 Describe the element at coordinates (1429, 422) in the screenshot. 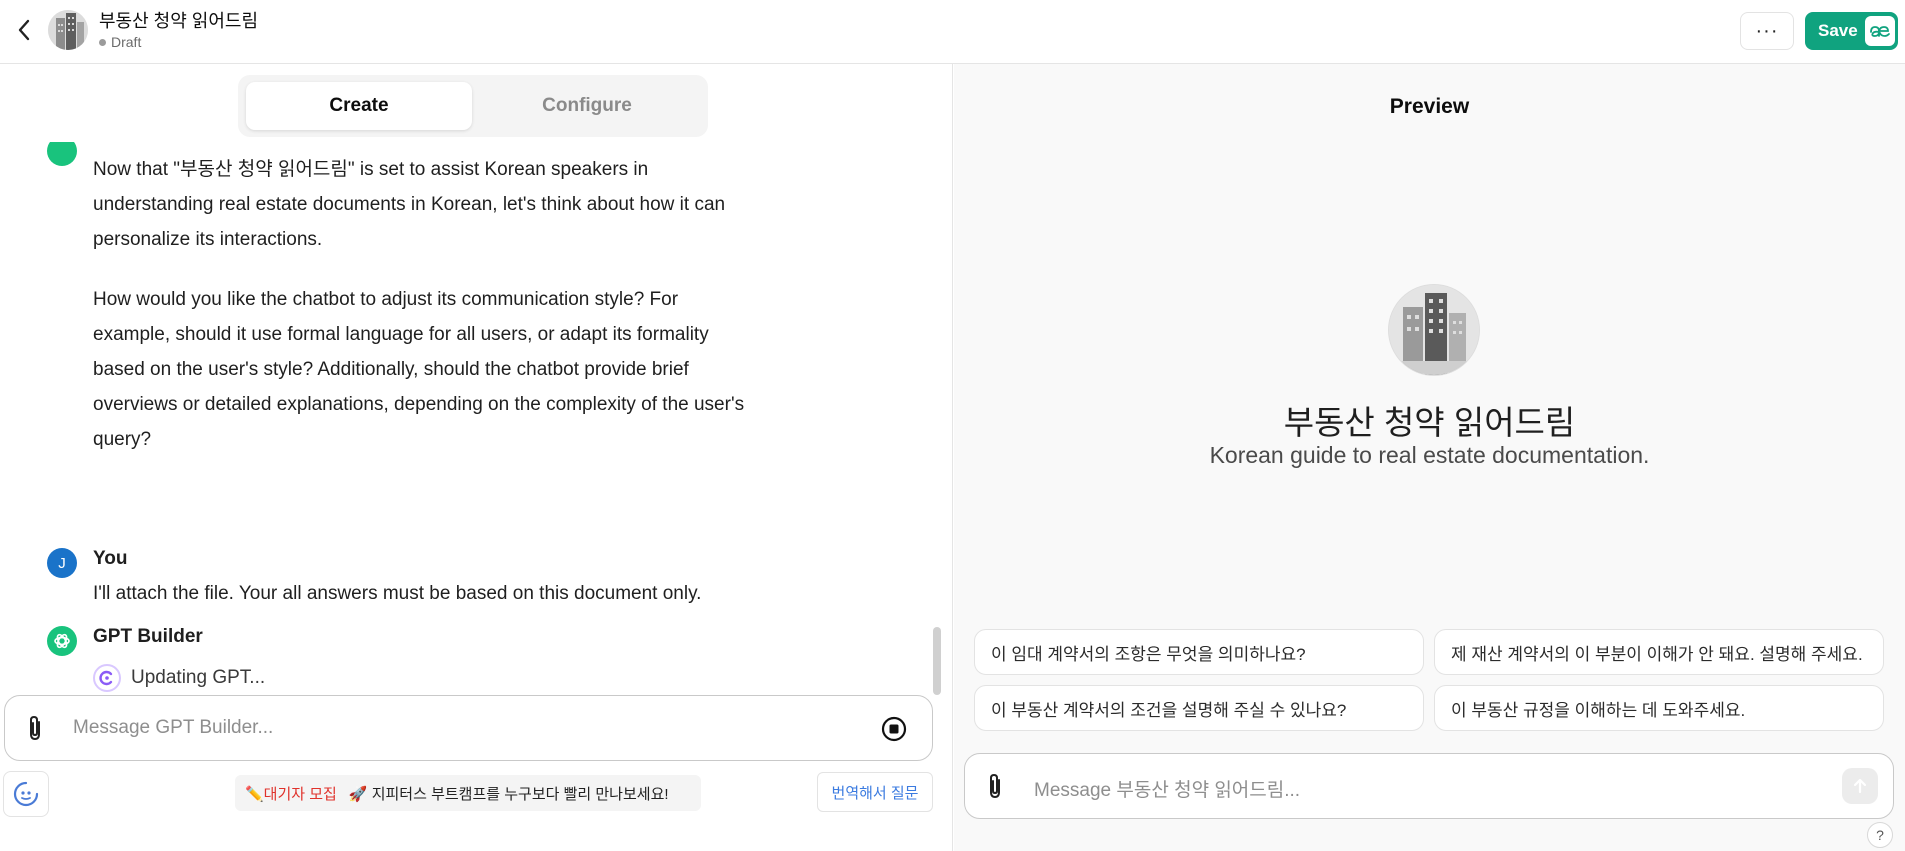

I see `preview-gpt-name: 부동산 청약 읽어드림` at that location.